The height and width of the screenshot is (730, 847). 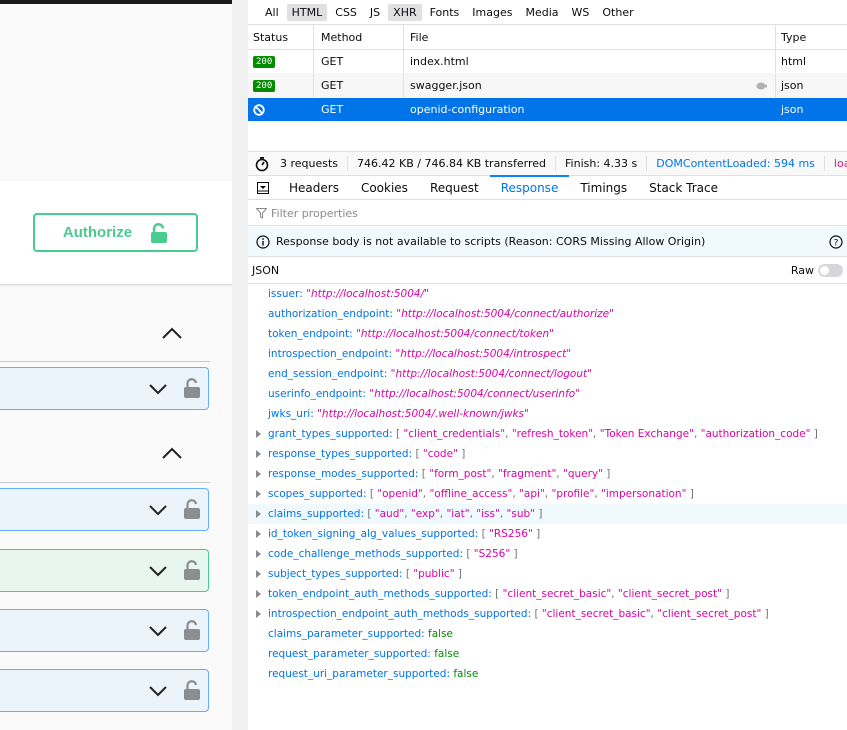 What do you see at coordinates (375, 12) in the screenshot?
I see `filter-js: JS` at bounding box center [375, 12].